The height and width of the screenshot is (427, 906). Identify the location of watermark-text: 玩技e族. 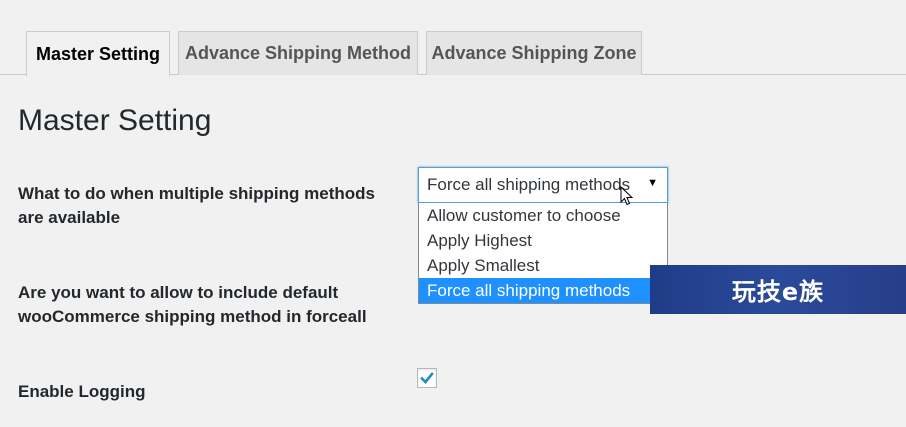
(778, 292).